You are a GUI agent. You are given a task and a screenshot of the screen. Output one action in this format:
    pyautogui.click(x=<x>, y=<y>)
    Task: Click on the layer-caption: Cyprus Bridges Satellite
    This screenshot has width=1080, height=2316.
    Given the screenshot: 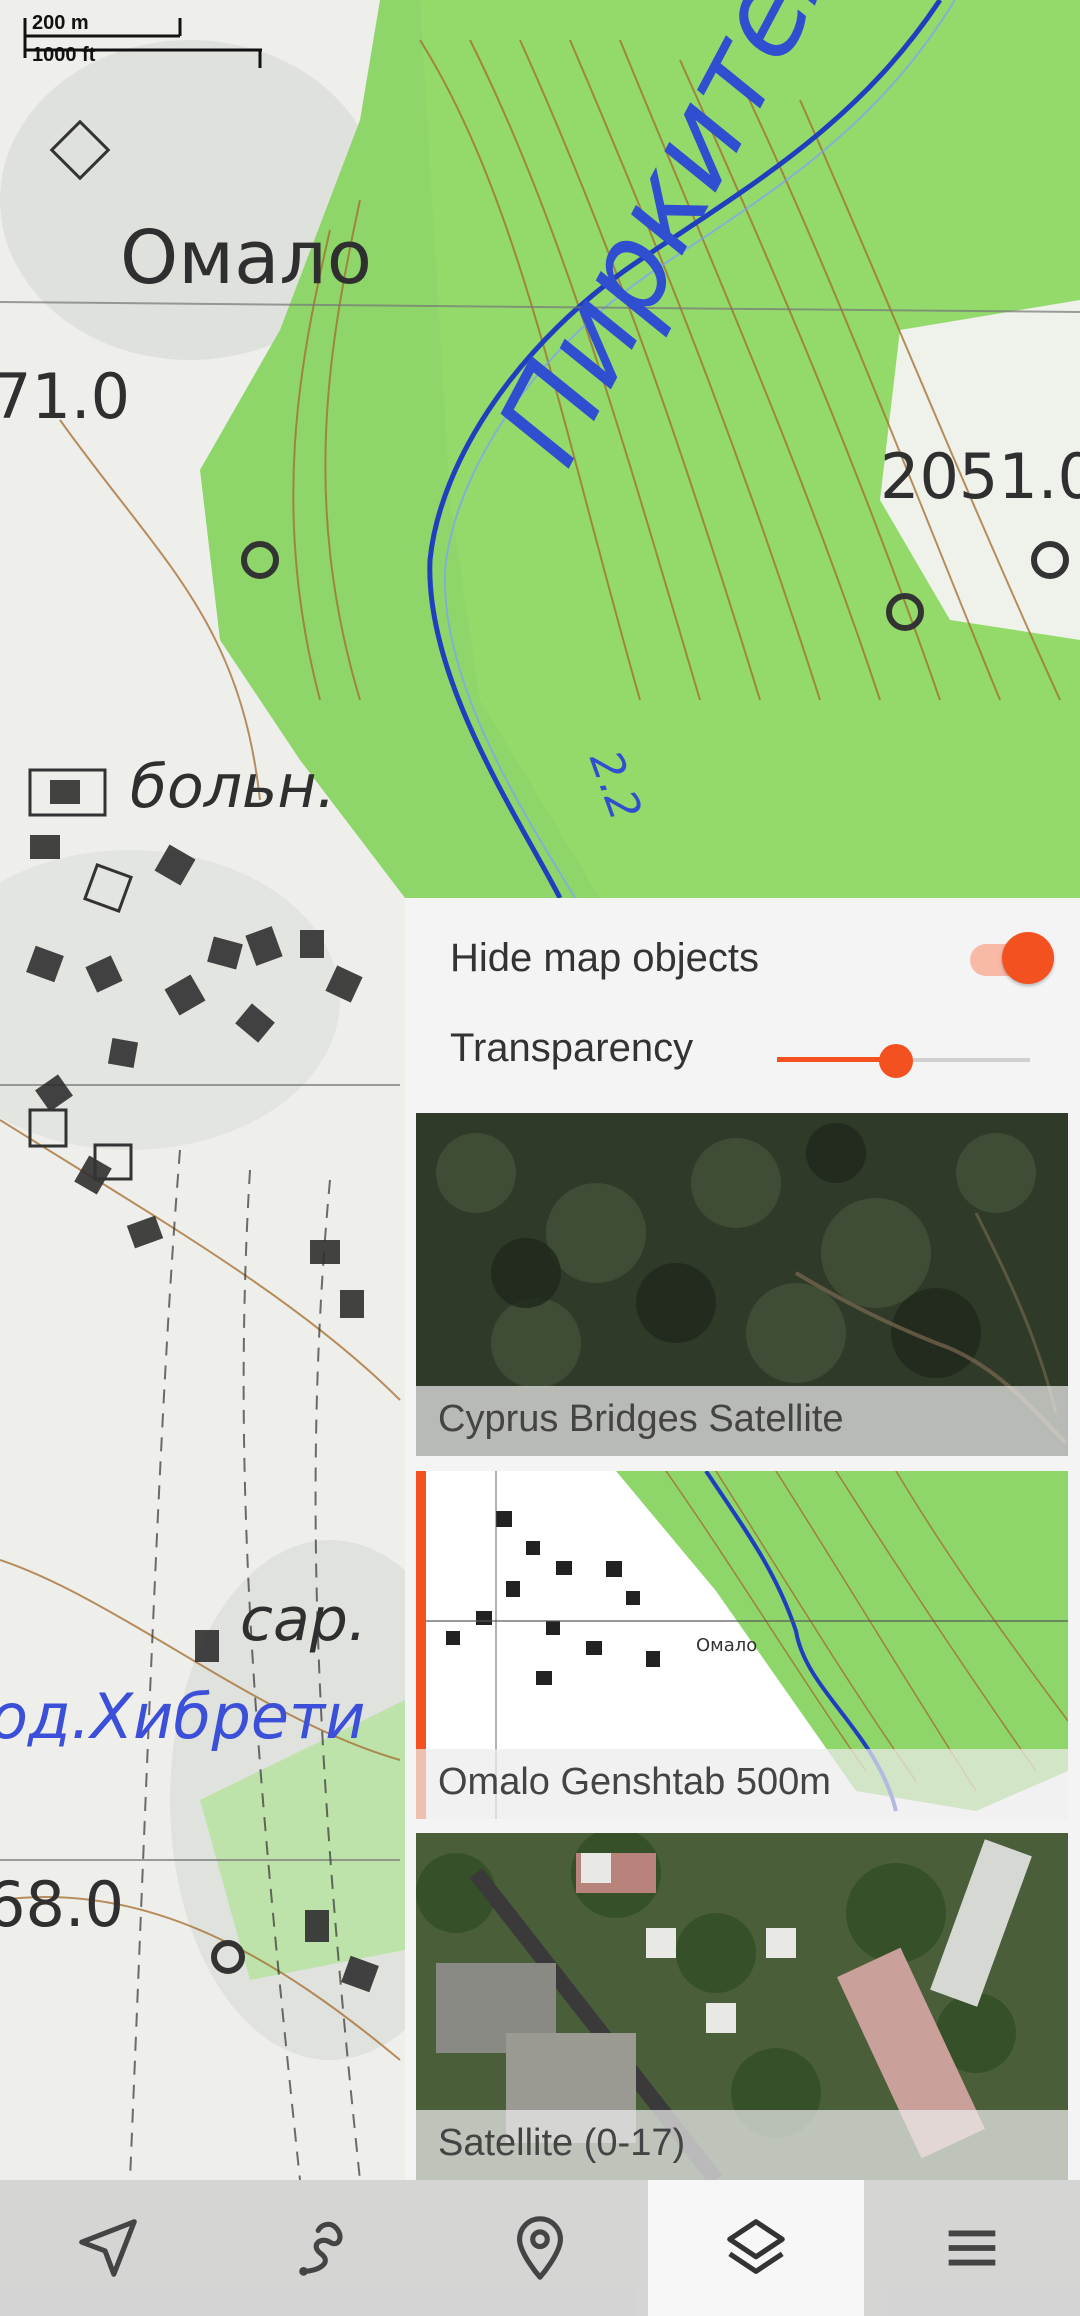 What is the action you would take?
    pyautogui.click(x=742, y=1421)
    